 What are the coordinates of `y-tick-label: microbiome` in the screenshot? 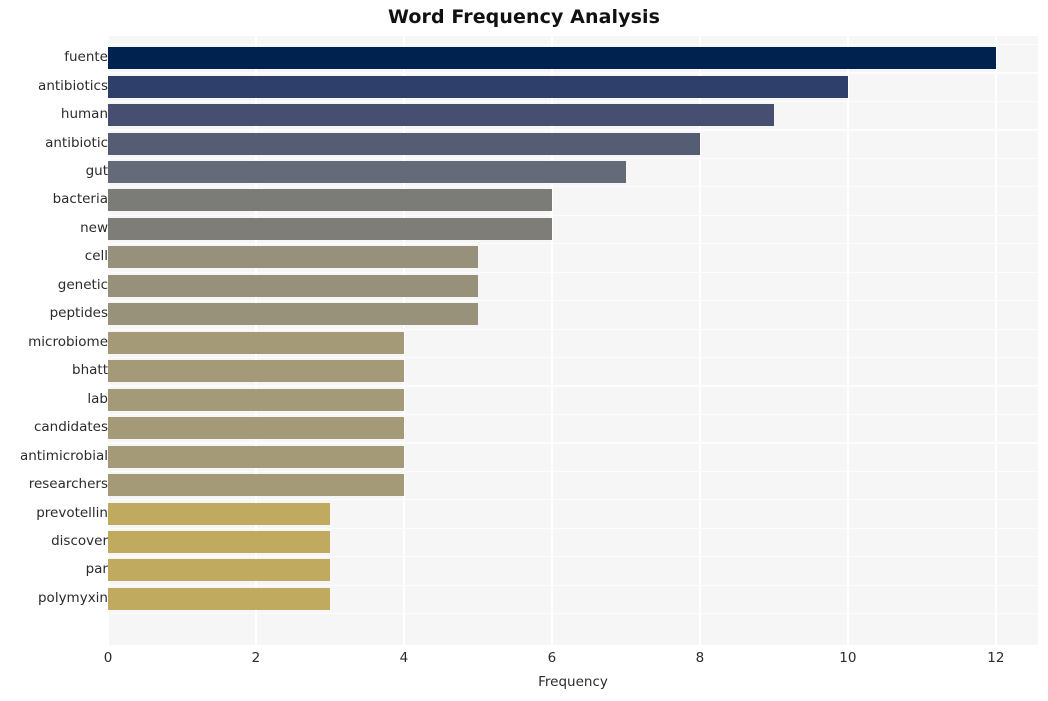 It's located at (68, 341).